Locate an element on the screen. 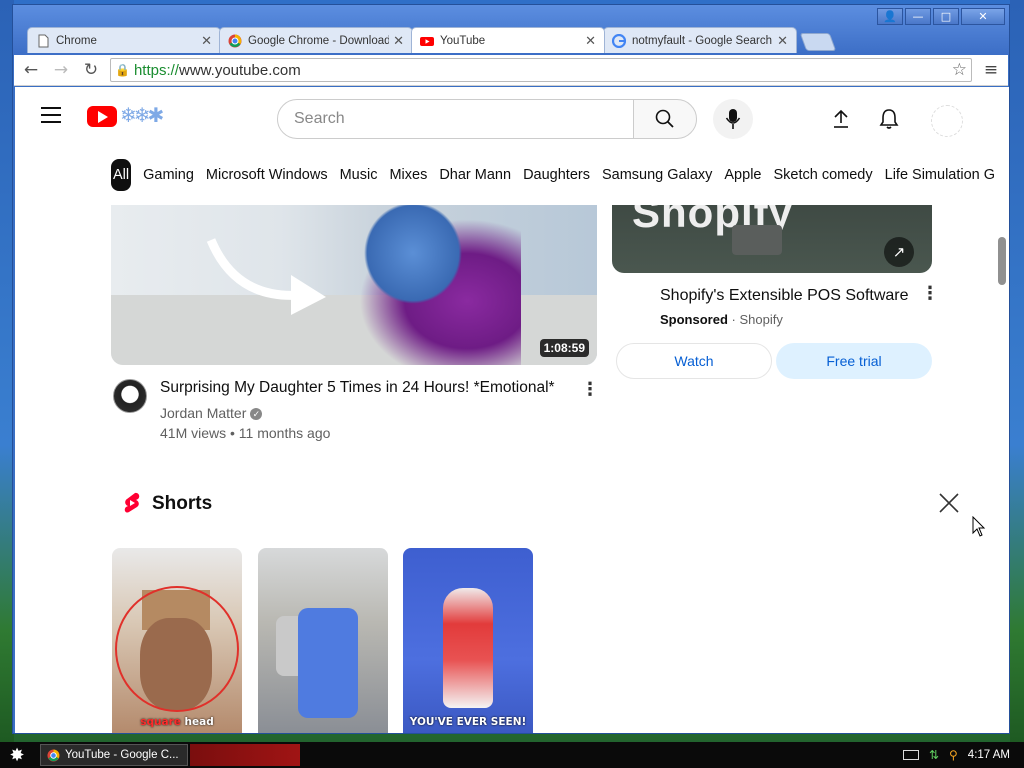 The width and height of the screenshot is (1024, 768). minimize-button: — is located at coordinates (918, 16).